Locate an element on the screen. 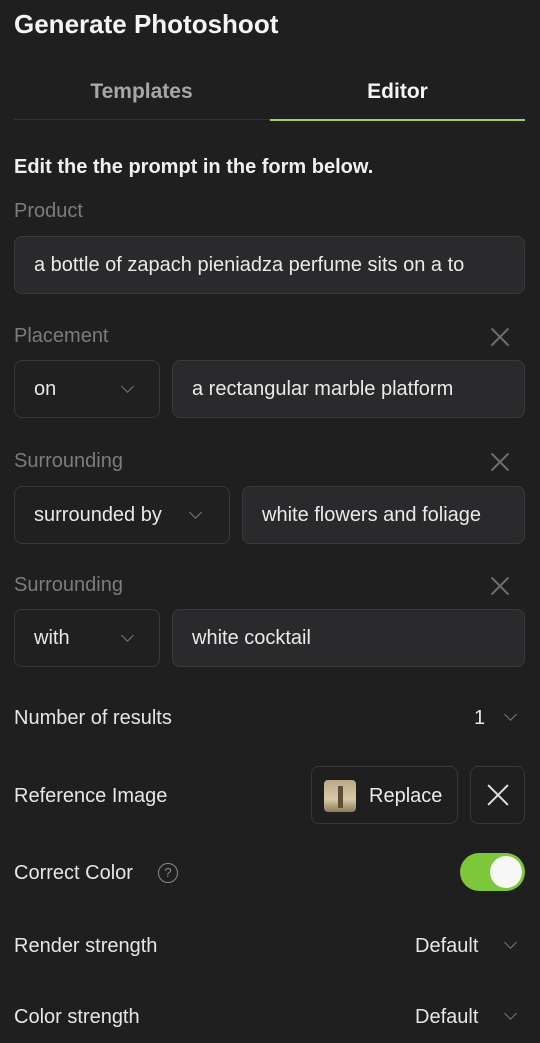  remove-image-button is located at coordinates (497, 795).